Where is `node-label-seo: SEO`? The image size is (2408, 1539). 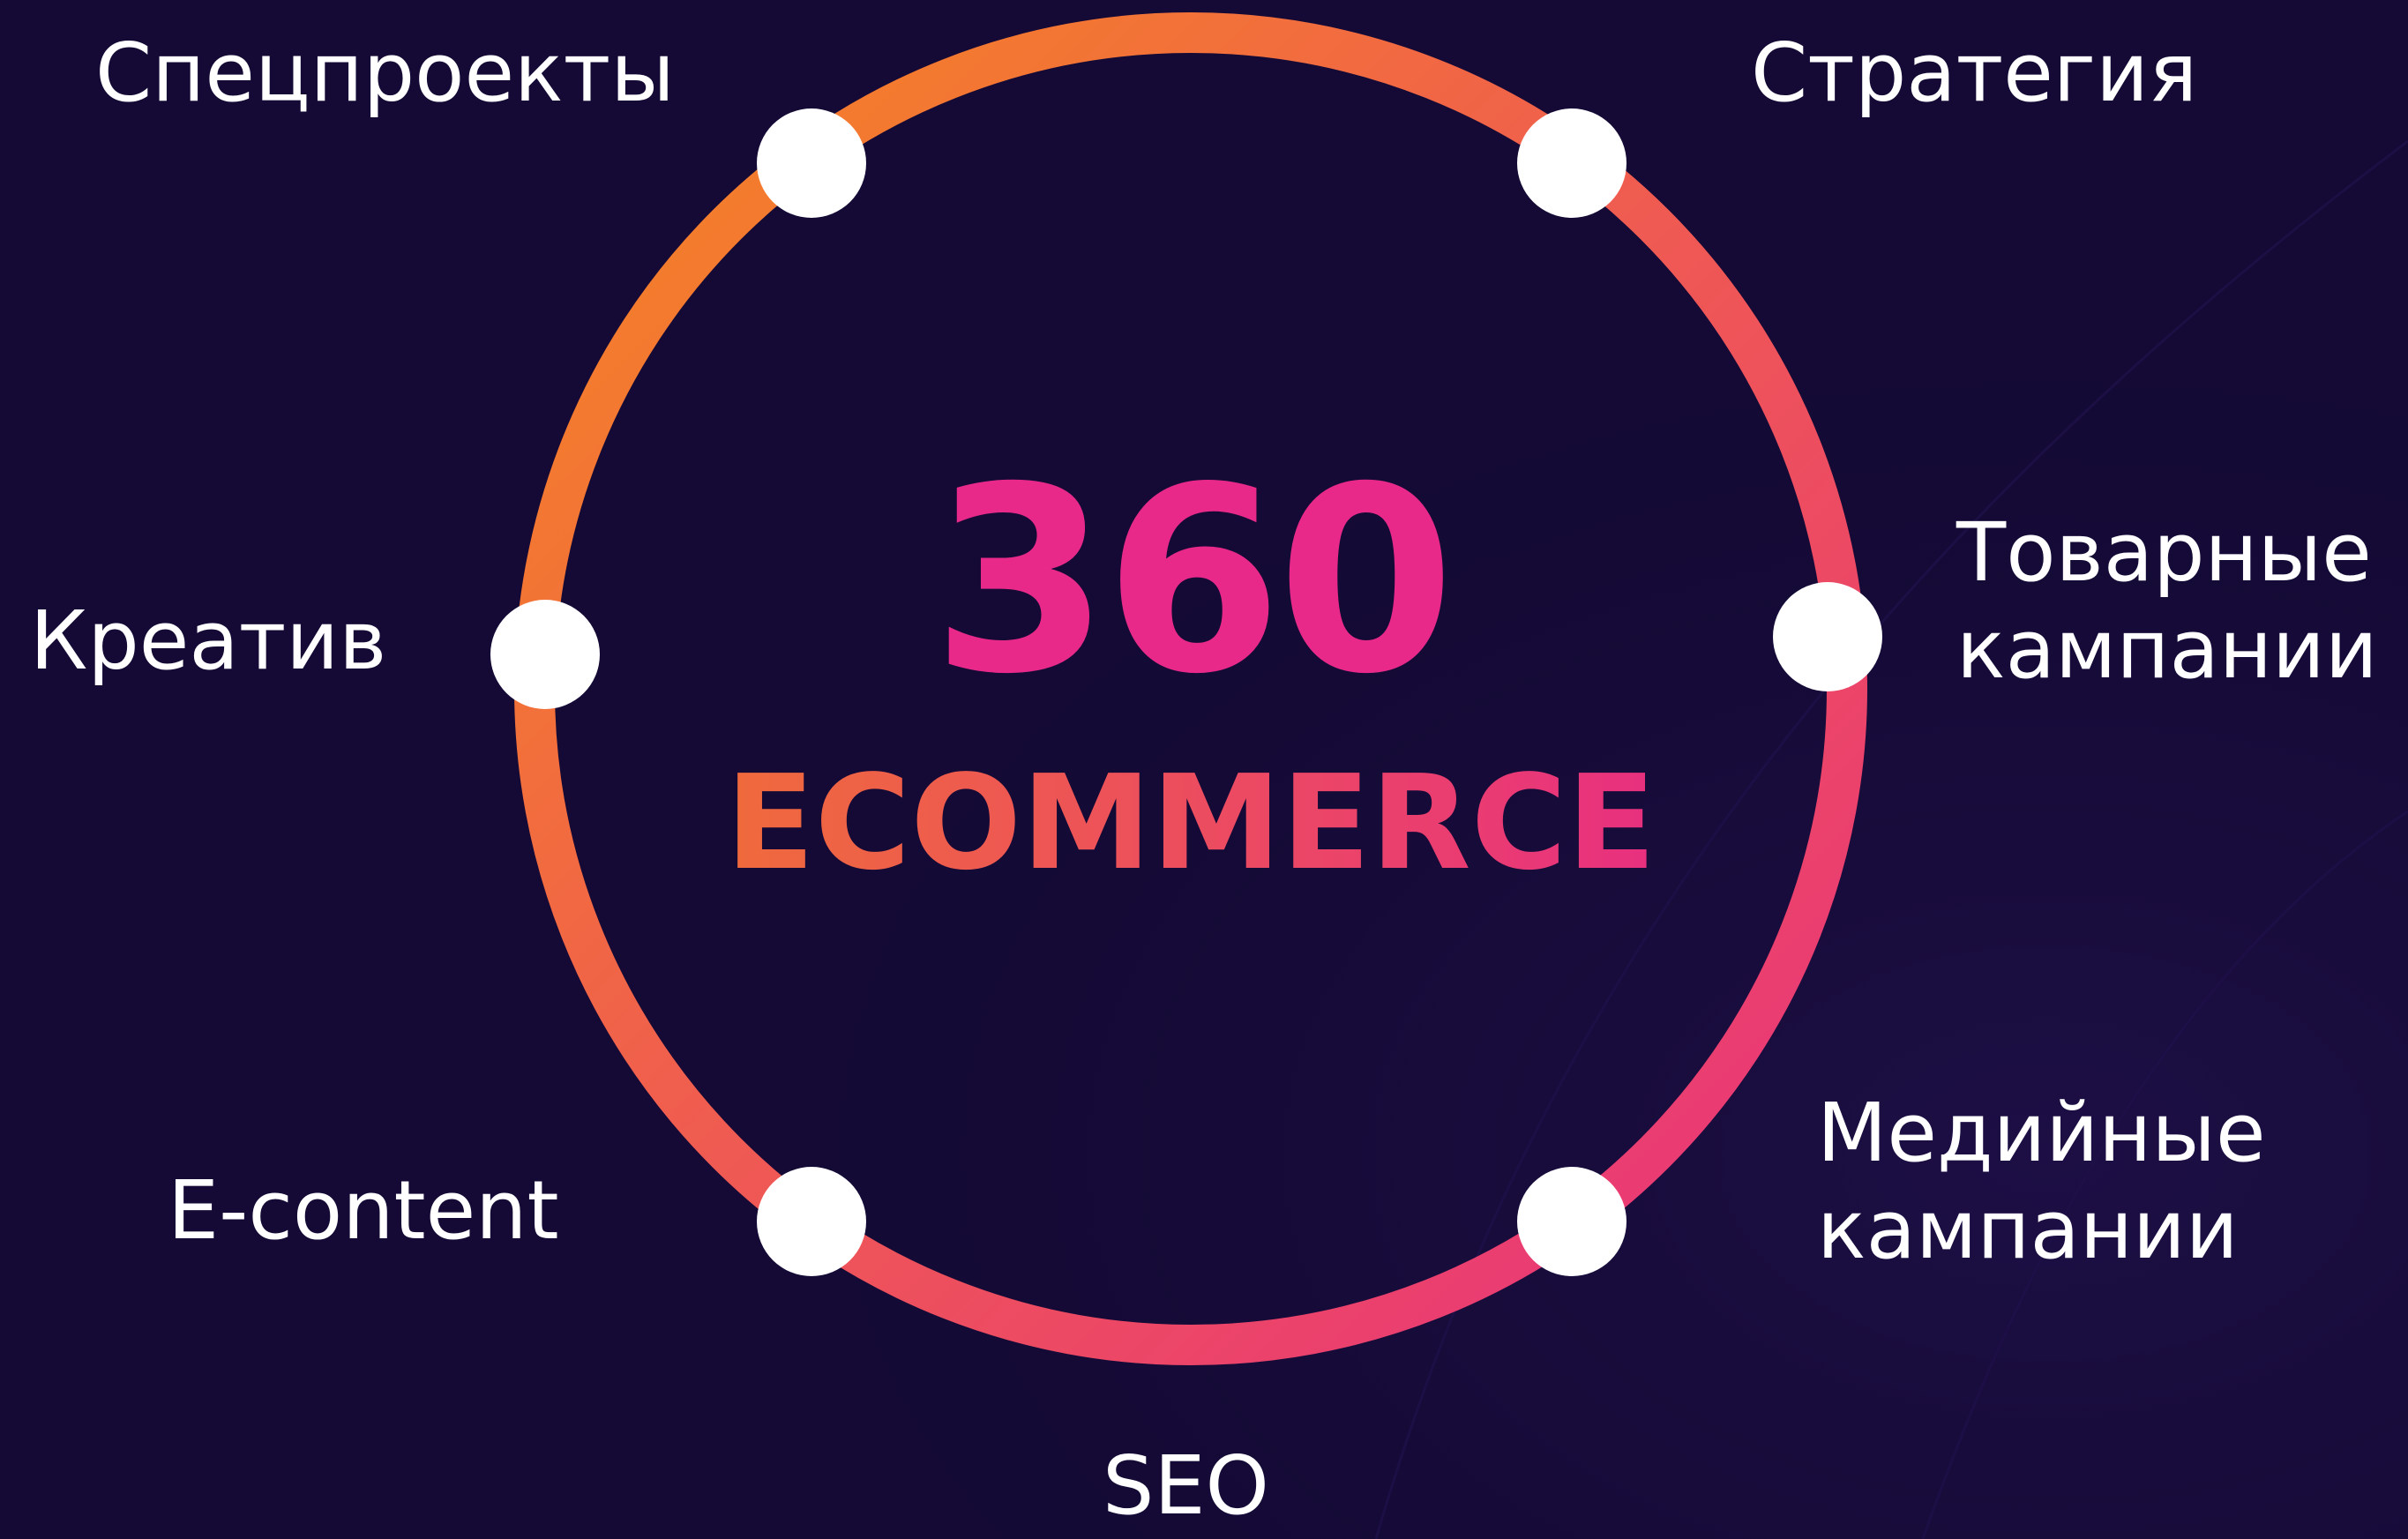 node-label-seo: SEO is located at coordinates (1186, 1486).